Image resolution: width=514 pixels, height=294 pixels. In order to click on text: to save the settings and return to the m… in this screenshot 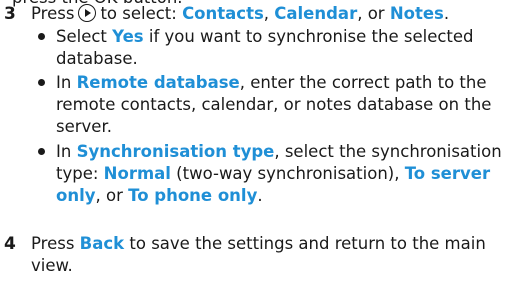, I will do `click(305, 243)`.